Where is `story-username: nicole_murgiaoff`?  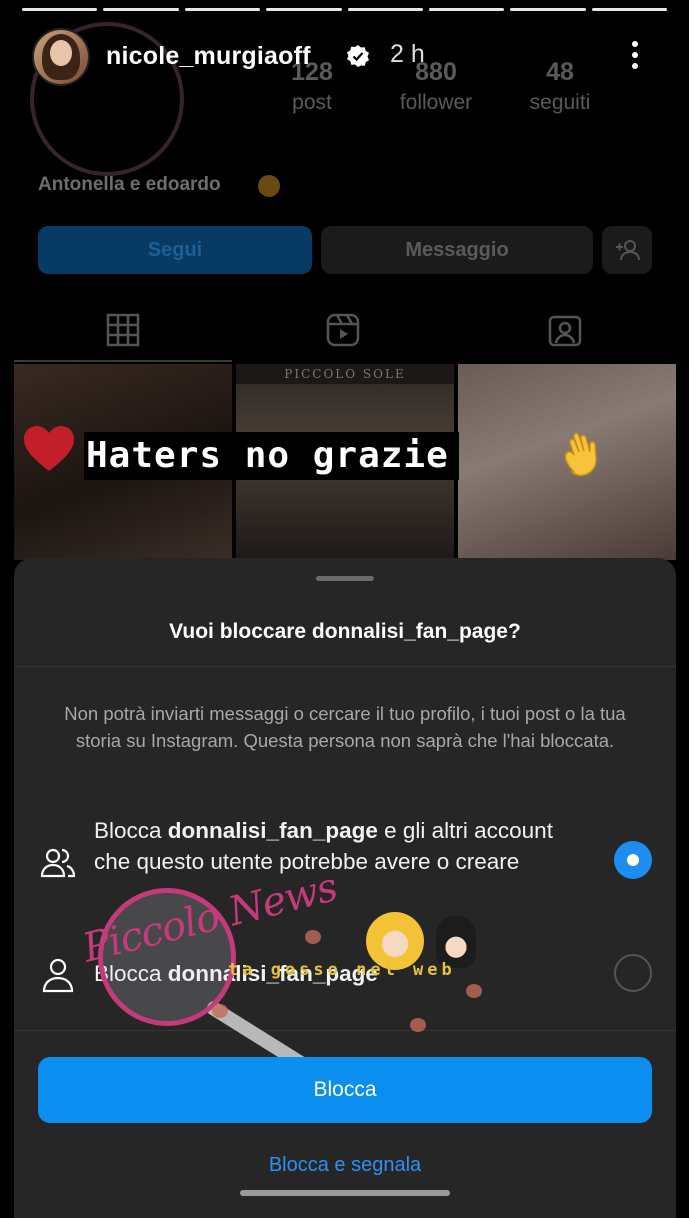
story-username: nicole_murgiaoff is located at coordinates (208, 56).